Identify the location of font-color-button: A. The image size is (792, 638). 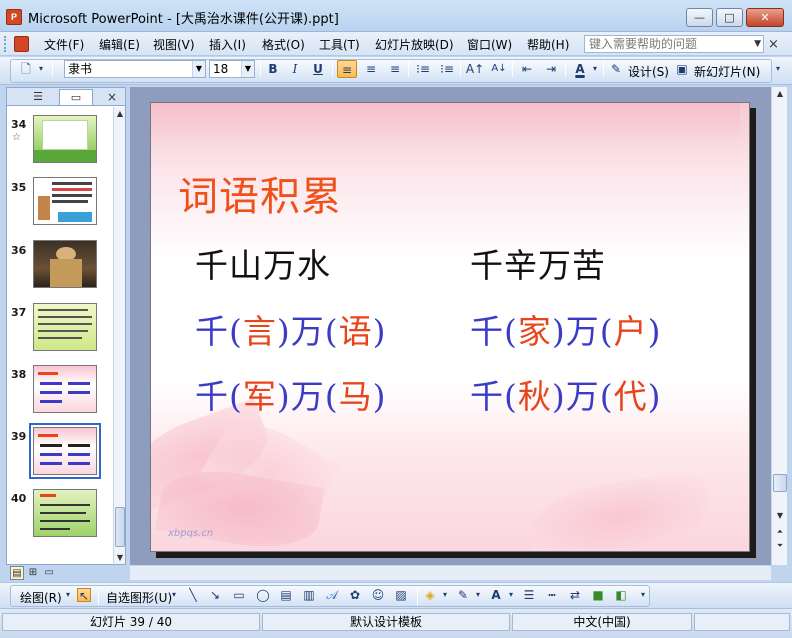
(580, 69).